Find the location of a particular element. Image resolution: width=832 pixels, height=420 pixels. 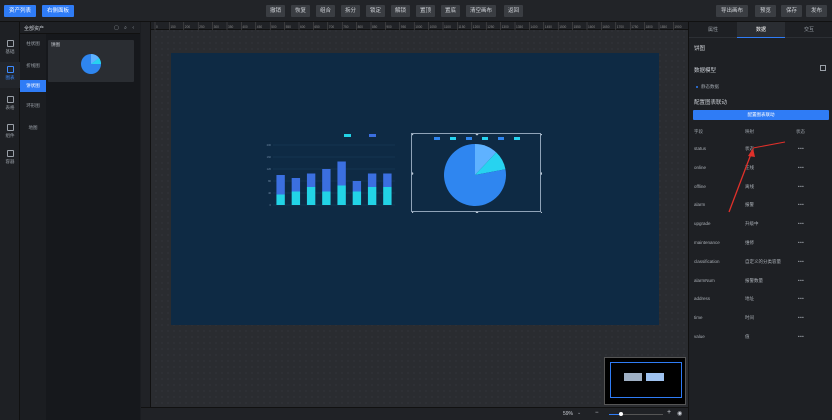

nav-table: 表格 is located at coordinates (10, 105).